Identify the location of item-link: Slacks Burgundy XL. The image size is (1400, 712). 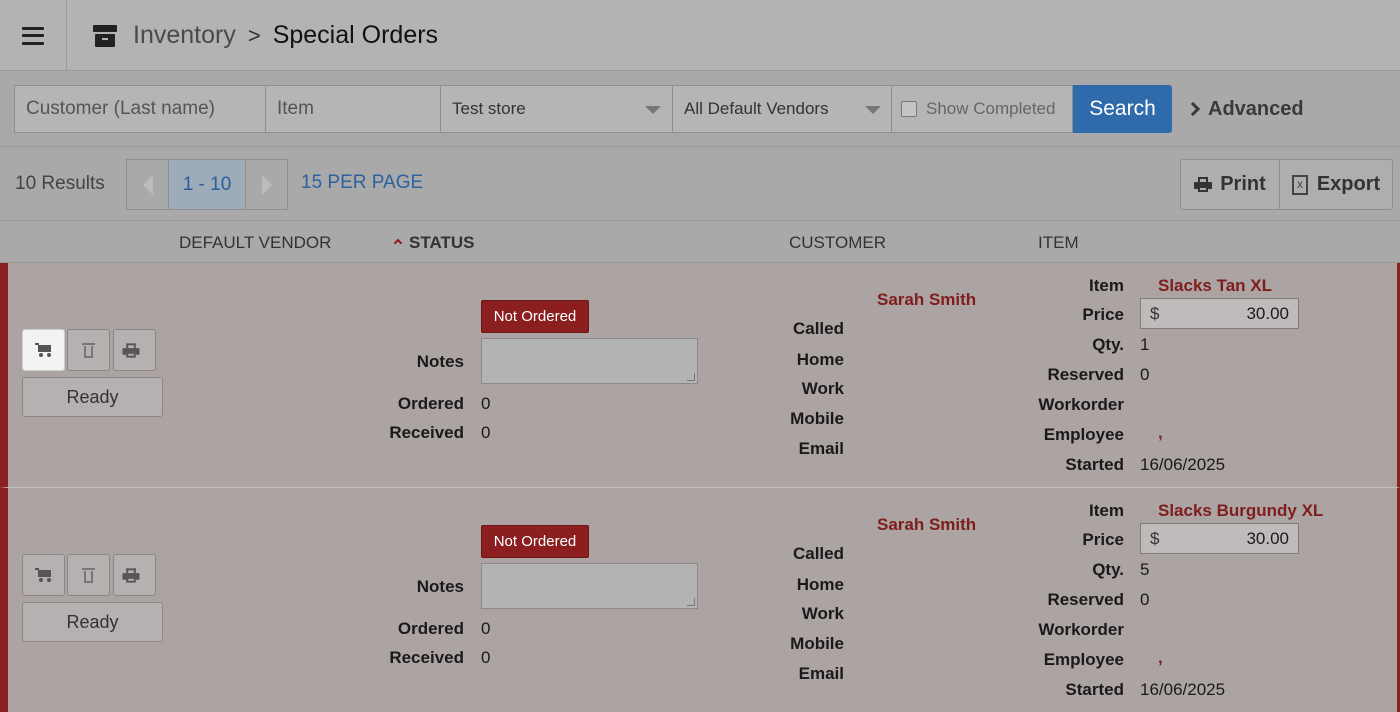
(1240, 511).